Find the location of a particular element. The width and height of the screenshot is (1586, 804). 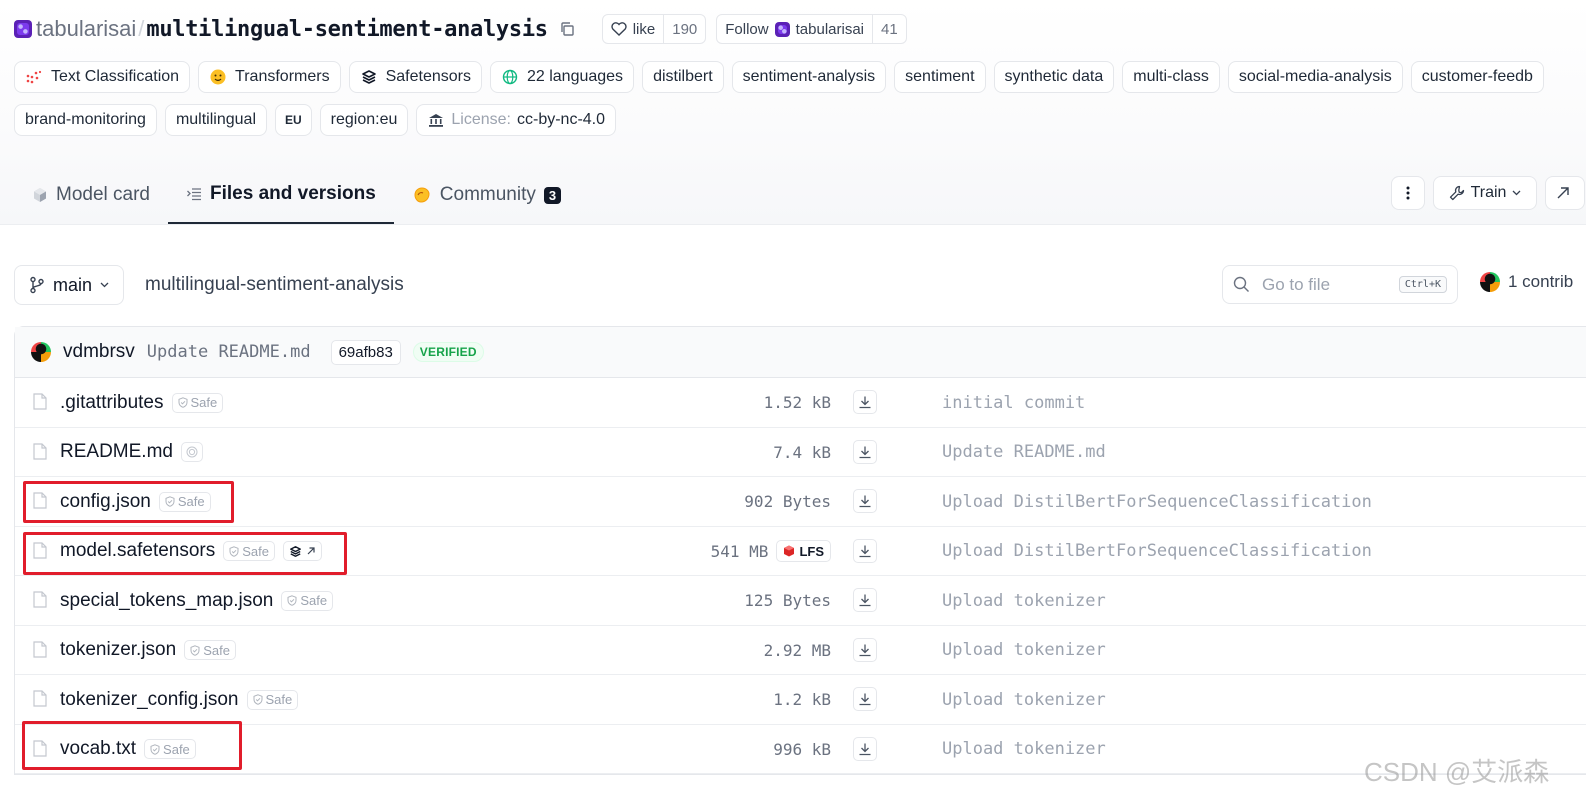

tag-social-media-analysis: social-media-analysis is located at coordinates (1315, 77).